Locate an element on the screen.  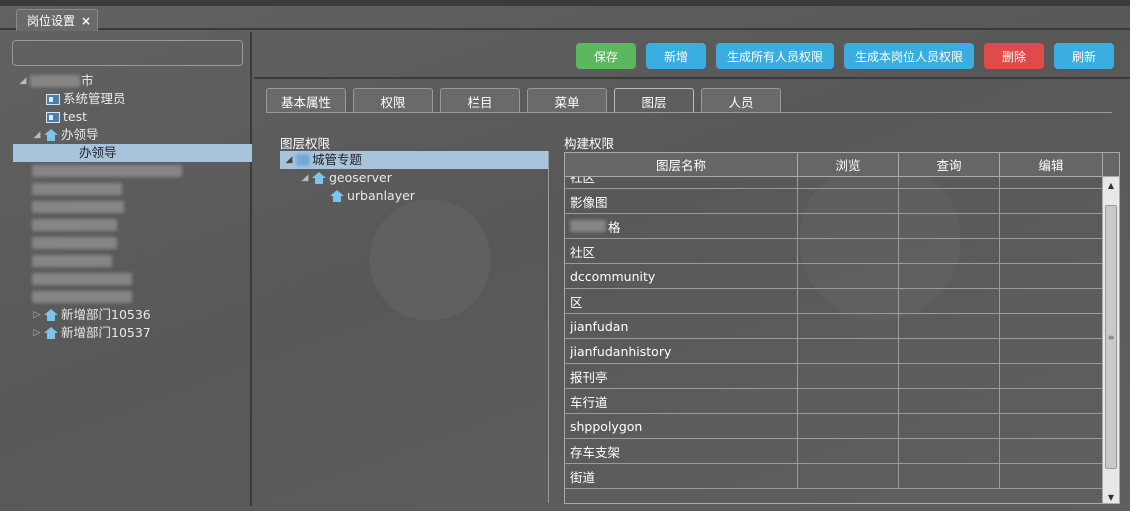
refresh-button: 刷新 is located at coordinates (1084, 56).